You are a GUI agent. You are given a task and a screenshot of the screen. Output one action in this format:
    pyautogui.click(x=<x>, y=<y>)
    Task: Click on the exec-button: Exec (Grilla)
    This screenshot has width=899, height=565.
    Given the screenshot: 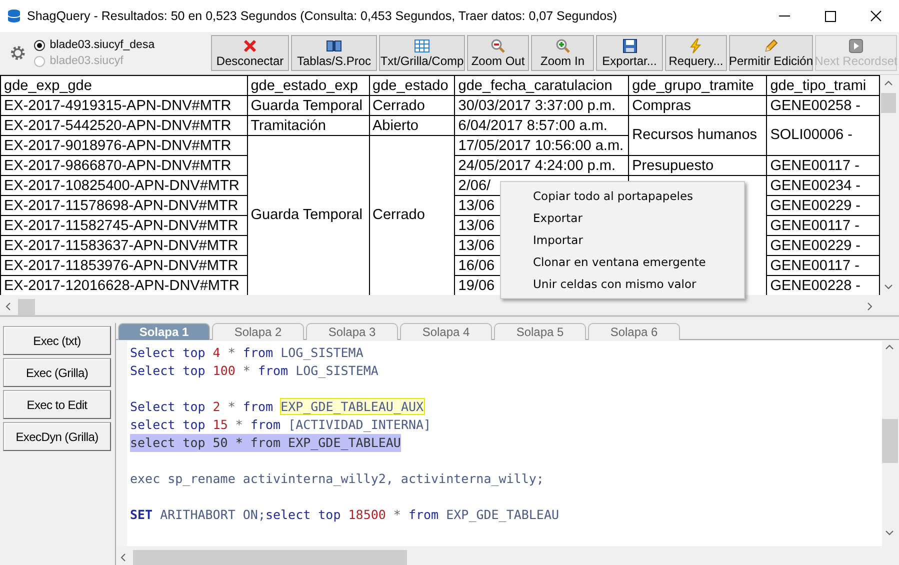 What is the action you would take?
    pyautogui.click(x=57, y=372)
    